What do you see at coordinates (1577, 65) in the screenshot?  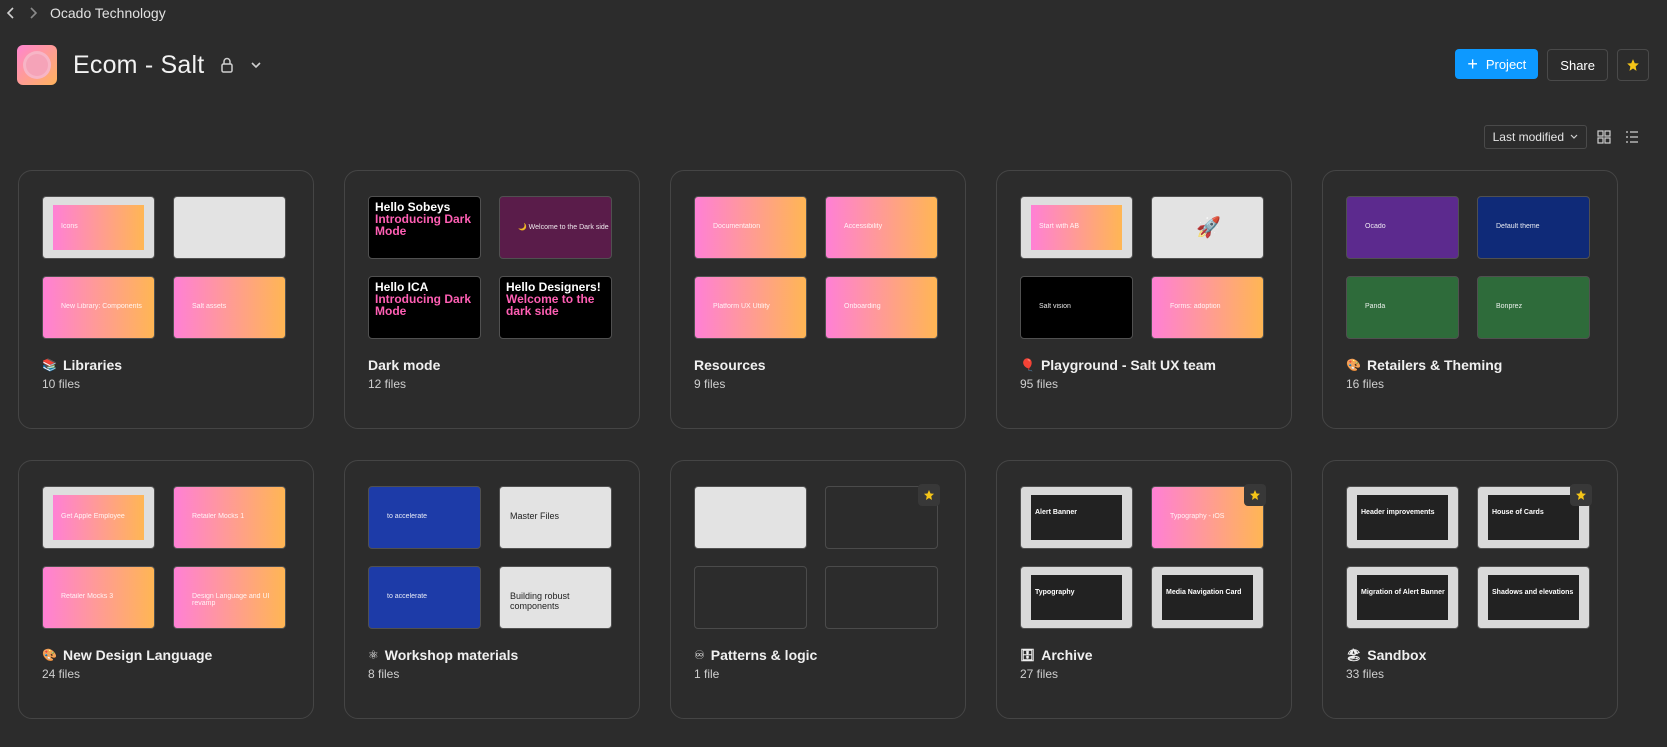 I see `share-button: Share` at bounding box center [1577, 65].